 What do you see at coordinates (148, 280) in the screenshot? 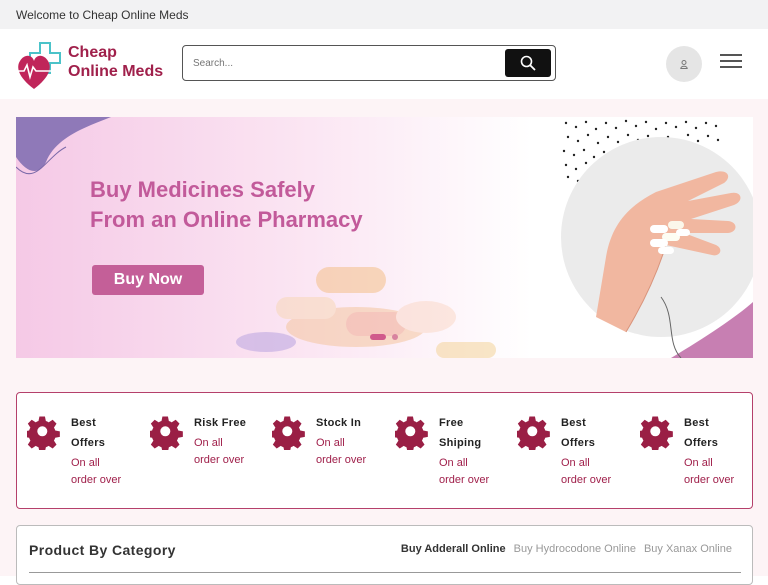
I see `buy-now-button: Buy Now` at bounding box center [148, 280].